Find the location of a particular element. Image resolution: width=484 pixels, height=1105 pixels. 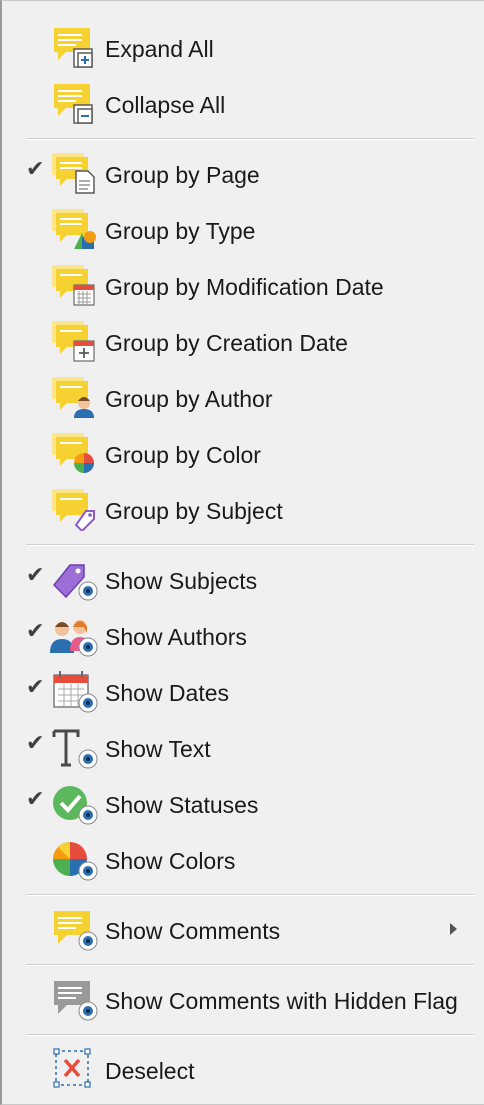

menu-item-label: Group by Type is located at coordinates (180, 231).